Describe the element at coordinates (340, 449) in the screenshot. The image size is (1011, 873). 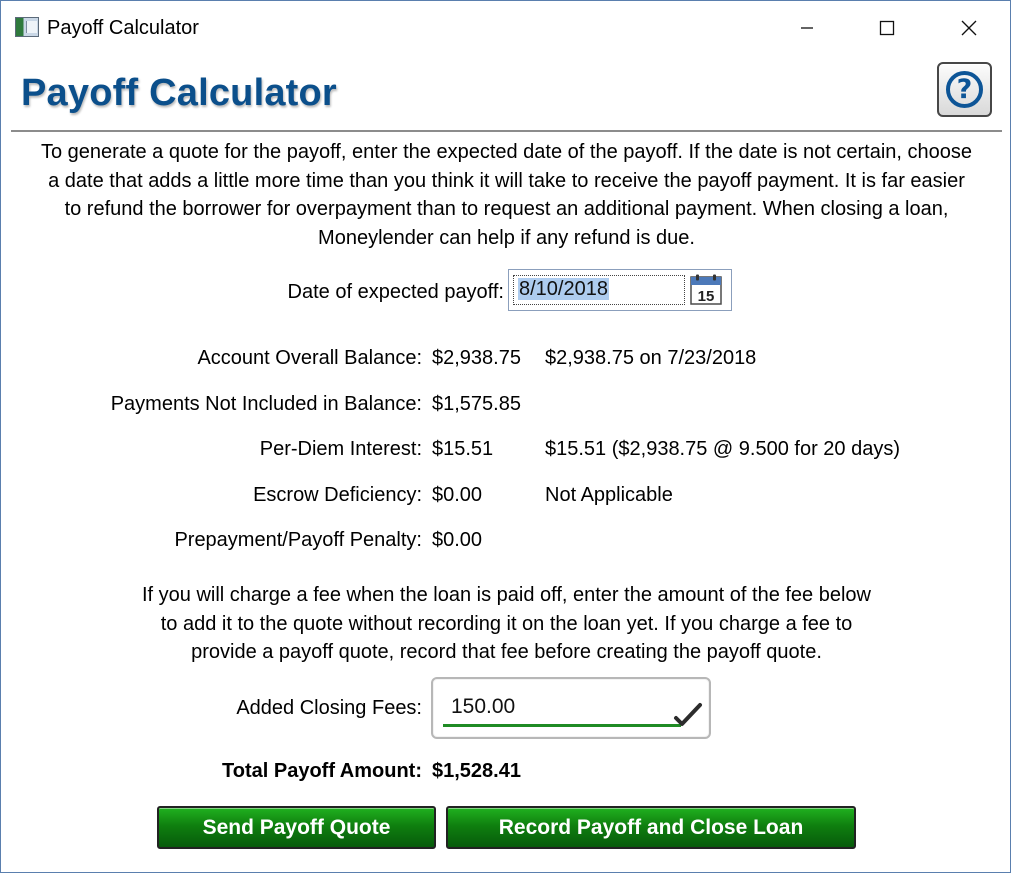
I see `per-diem-interest-label: Per-Diem Interest:` at that location.